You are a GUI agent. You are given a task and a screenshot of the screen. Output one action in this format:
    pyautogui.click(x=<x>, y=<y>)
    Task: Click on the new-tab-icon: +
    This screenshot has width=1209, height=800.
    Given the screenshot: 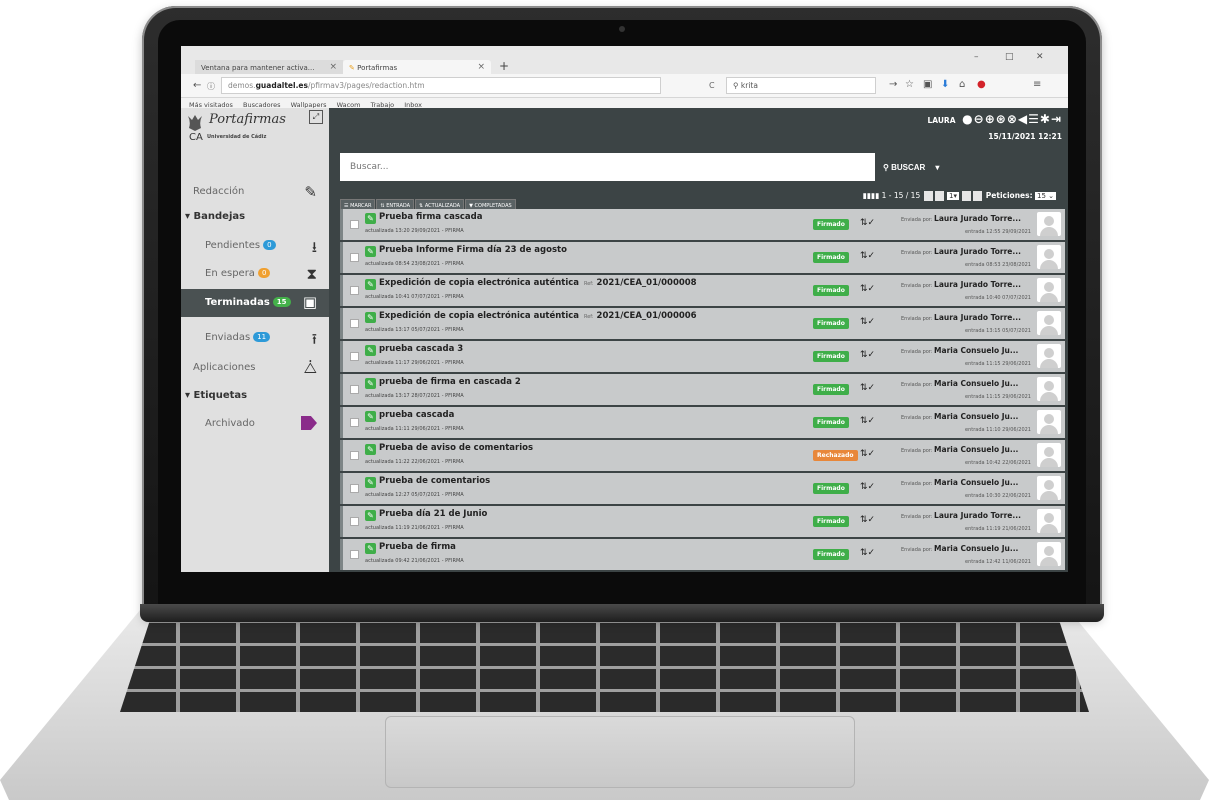 What is the action you would take?
    pyautogui.click(x=504, y=66)
    